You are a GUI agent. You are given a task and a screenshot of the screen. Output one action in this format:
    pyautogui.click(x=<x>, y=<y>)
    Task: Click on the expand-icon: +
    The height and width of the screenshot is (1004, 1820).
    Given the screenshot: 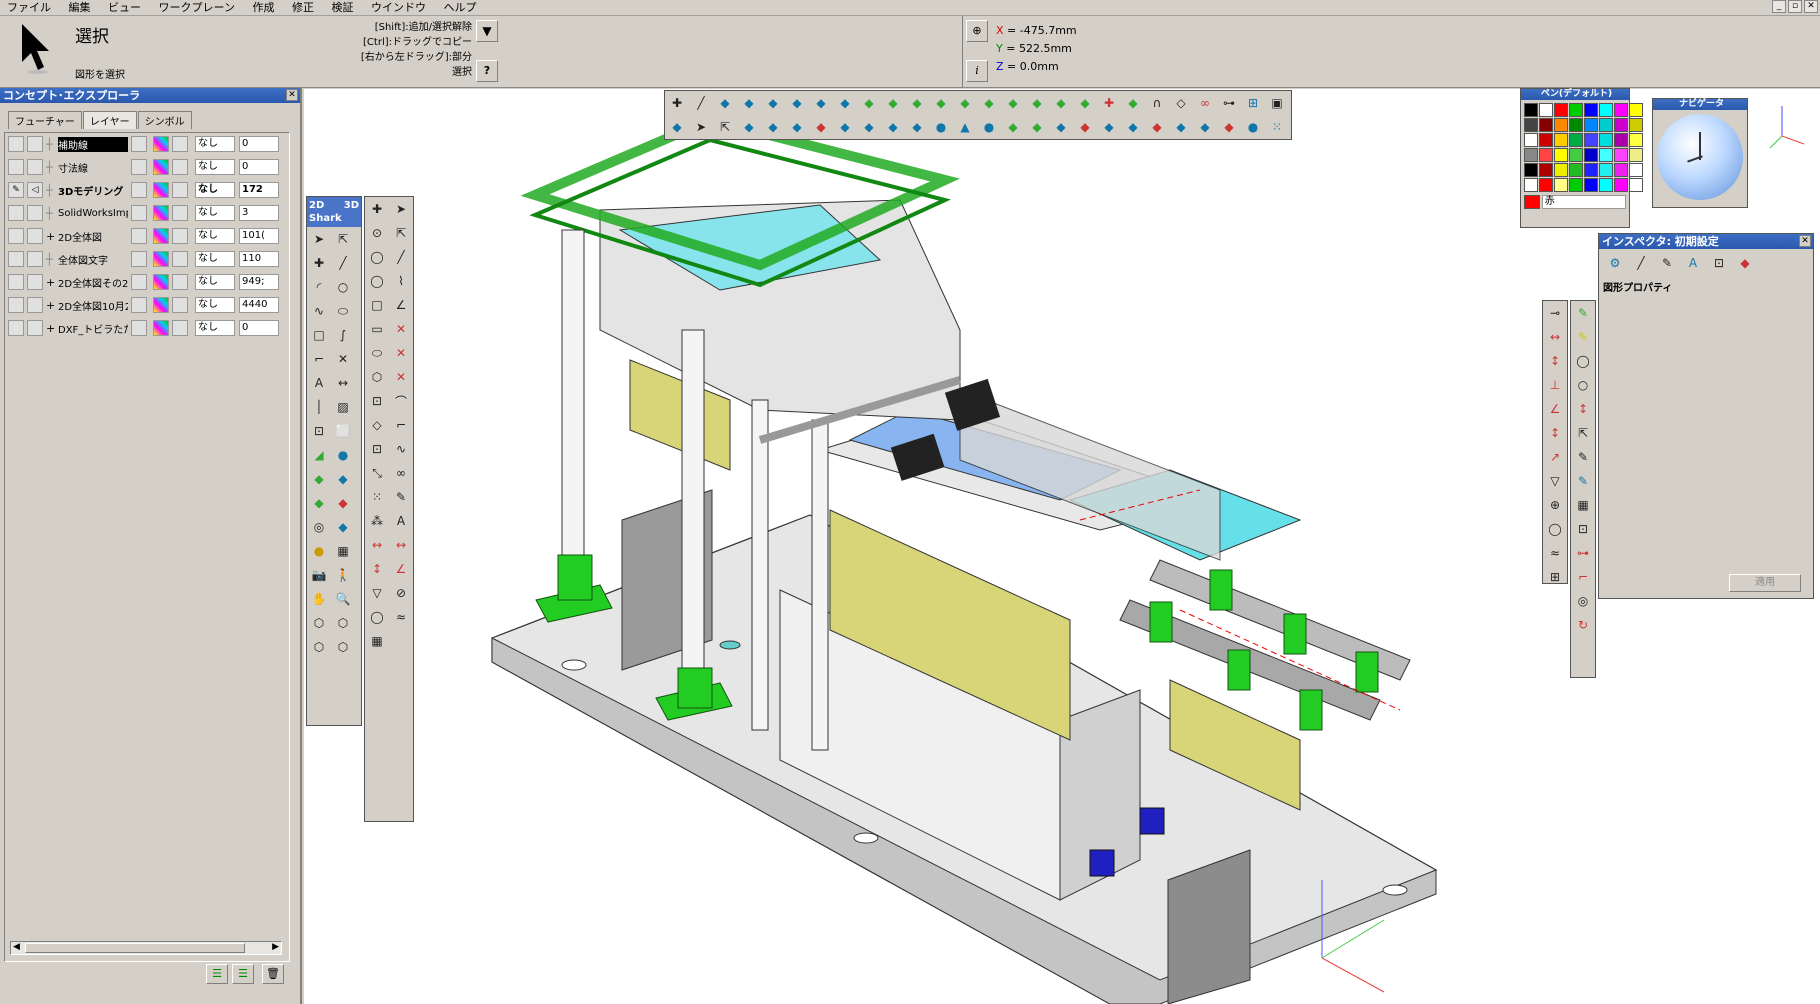 What is the action you would take?
    pyautogui.click(x=52, y=282)
    